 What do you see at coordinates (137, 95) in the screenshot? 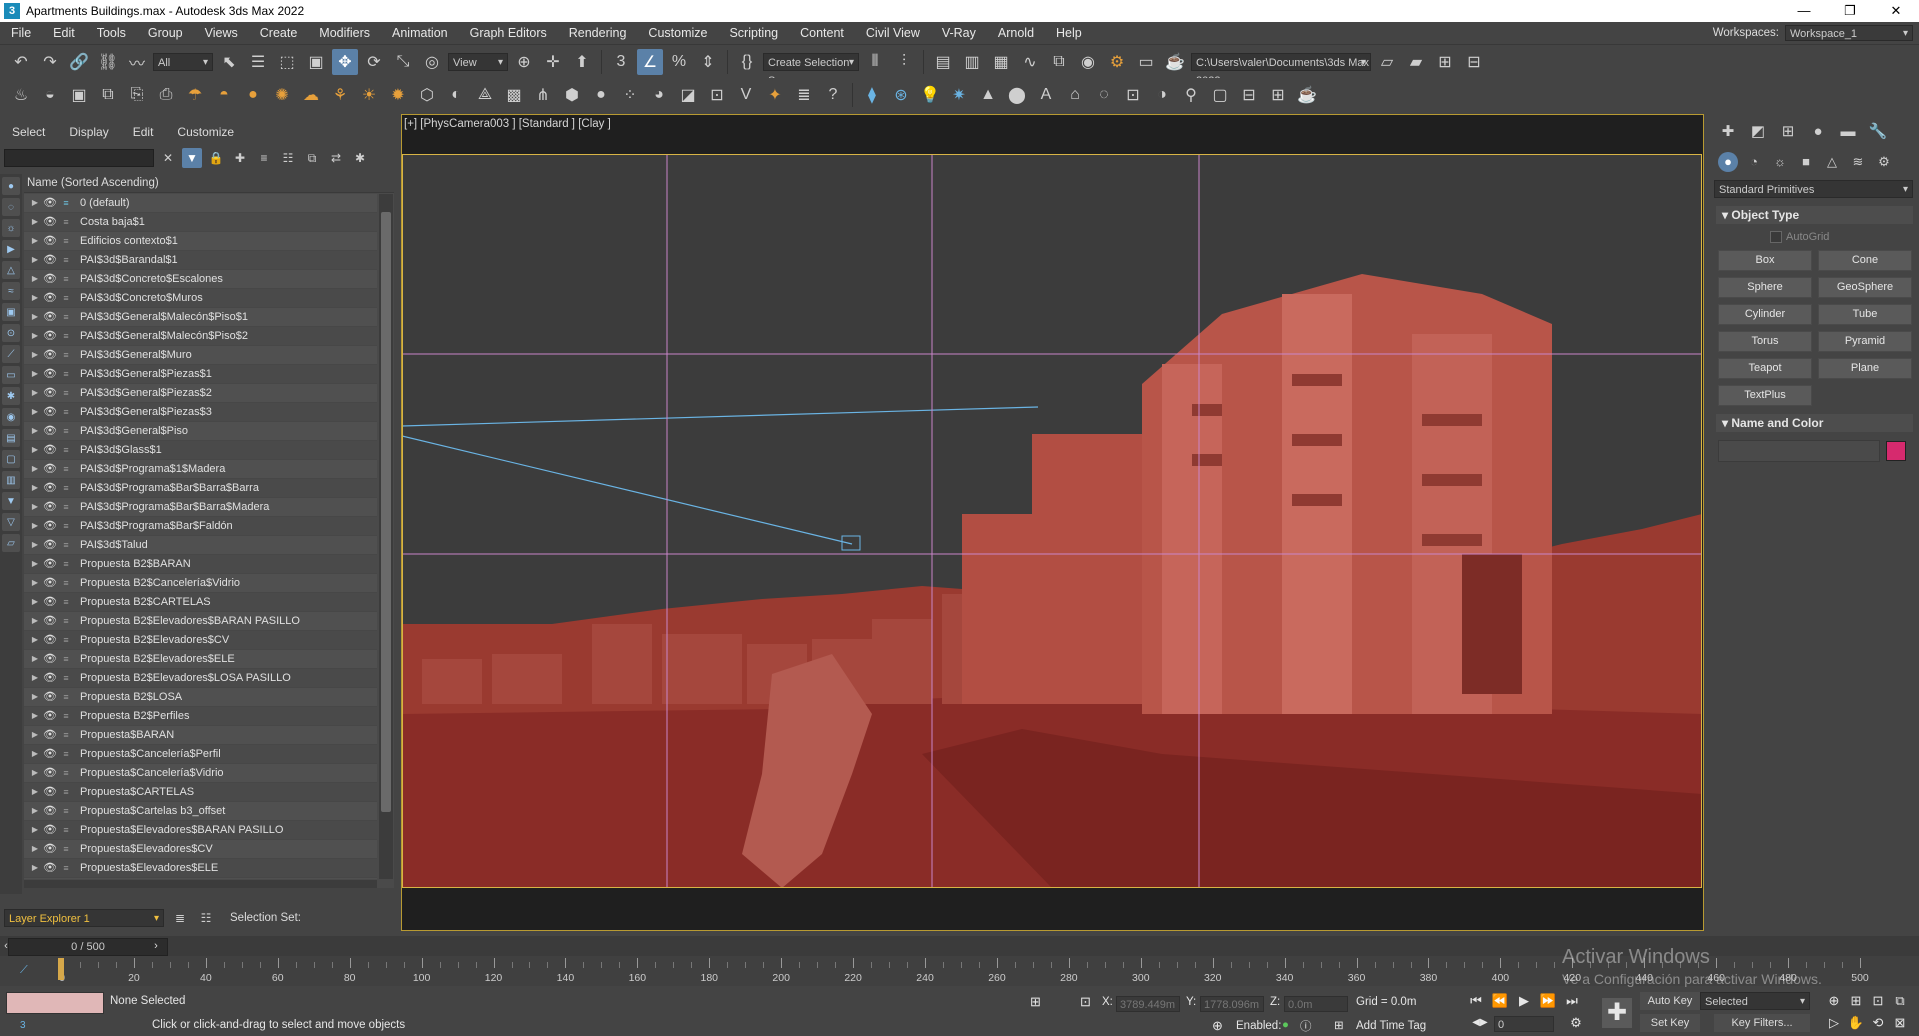
I see `vray-export-icon: ⎘` at bounding box center [137, 95].